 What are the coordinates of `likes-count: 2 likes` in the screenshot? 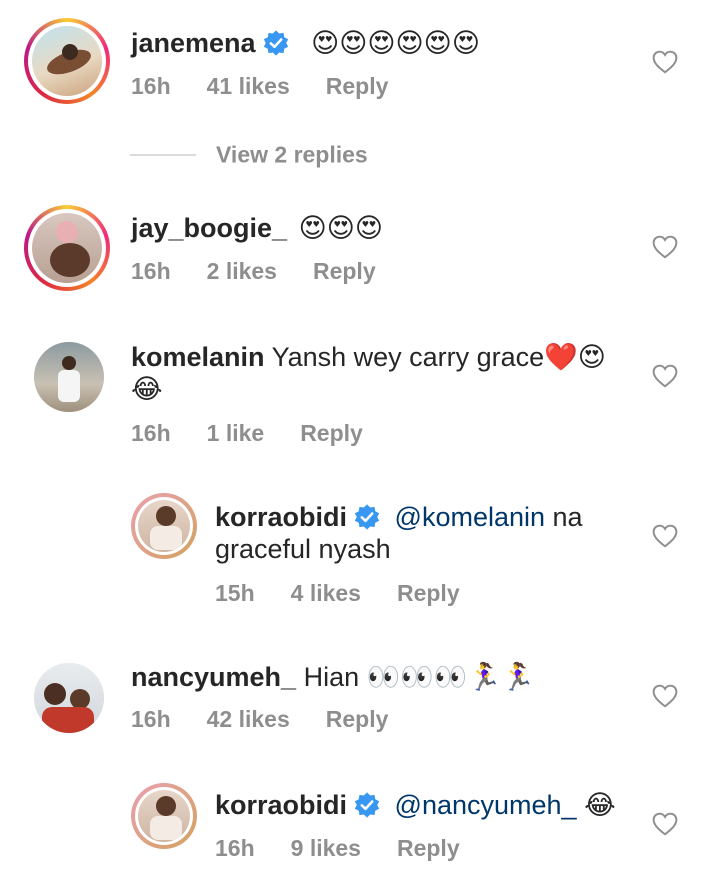 It's located at (242, 271).